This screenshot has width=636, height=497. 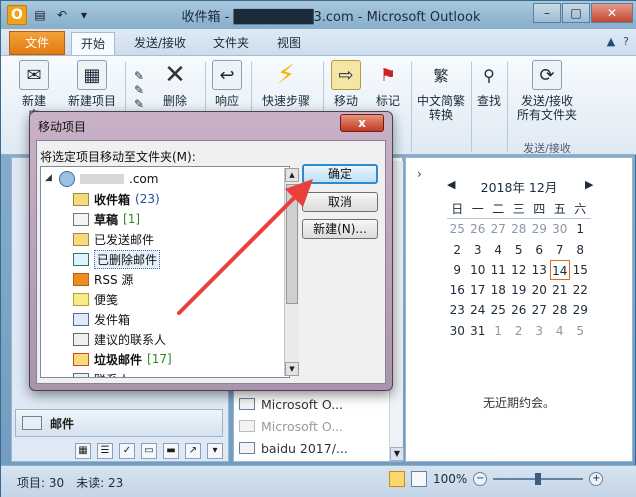 What do you see at coordinates (539, 250) in the screenshot?
I see `calendar-day: 6` at bounding box center [539, 250].